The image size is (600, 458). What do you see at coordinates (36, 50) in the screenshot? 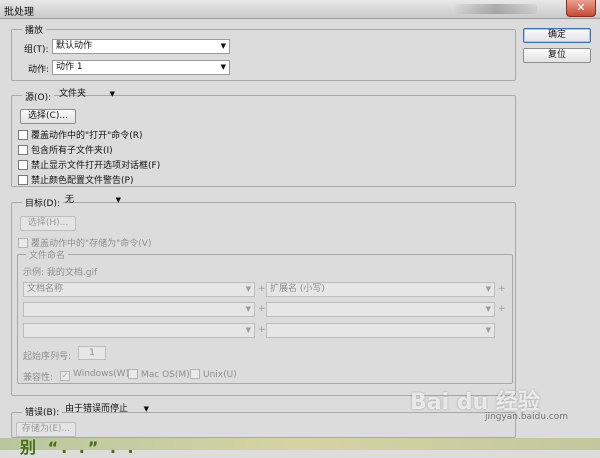
I see `set-label: 组(T):` at bounding box center [36, 50].